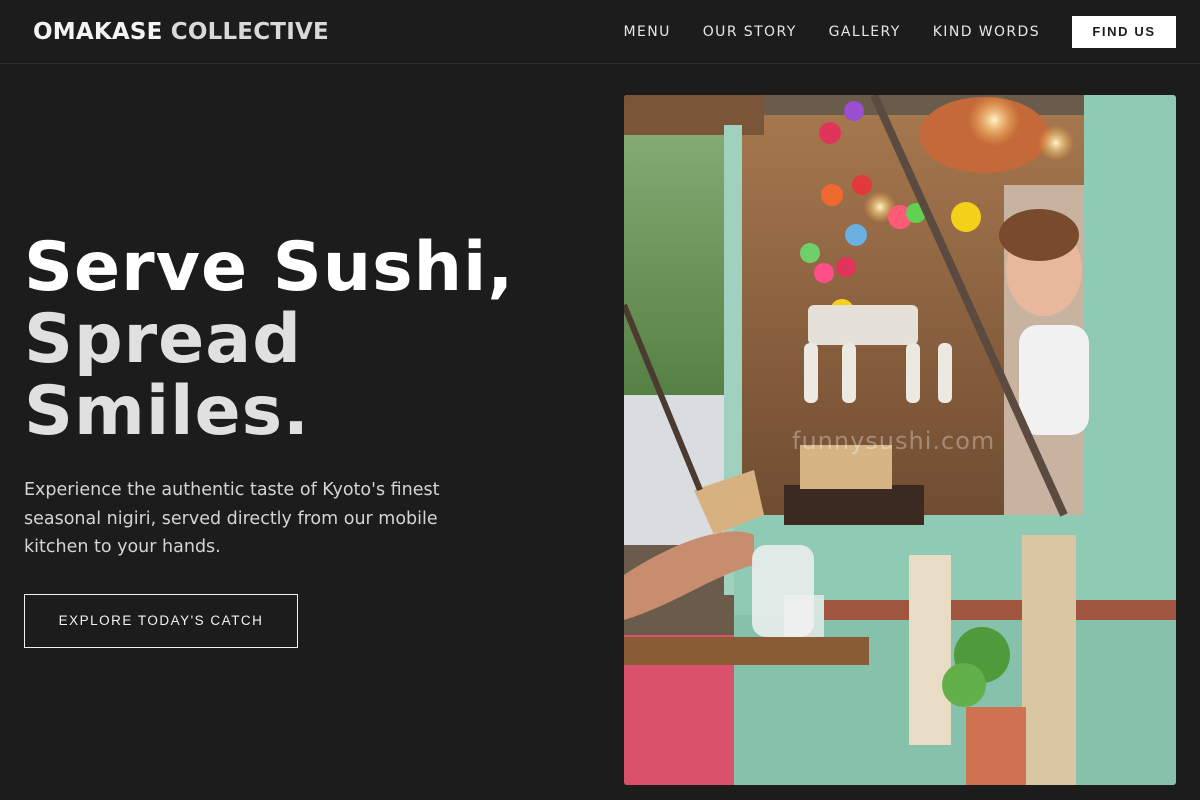 The width and height of the screenshot is (1200, 800). What do you see at coordinates (249, 31) in the screenshot?
I see `brand-secondary: COLLECTIVE` at bounding box center [249, 31].